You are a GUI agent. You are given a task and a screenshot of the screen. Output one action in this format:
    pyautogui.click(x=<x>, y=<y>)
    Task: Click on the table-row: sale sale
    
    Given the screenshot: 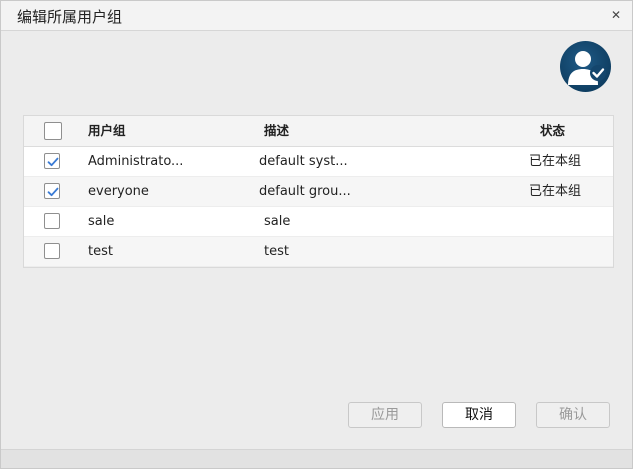 What is the action you would take?
    pyautogui.click(x=318, y=222)
    